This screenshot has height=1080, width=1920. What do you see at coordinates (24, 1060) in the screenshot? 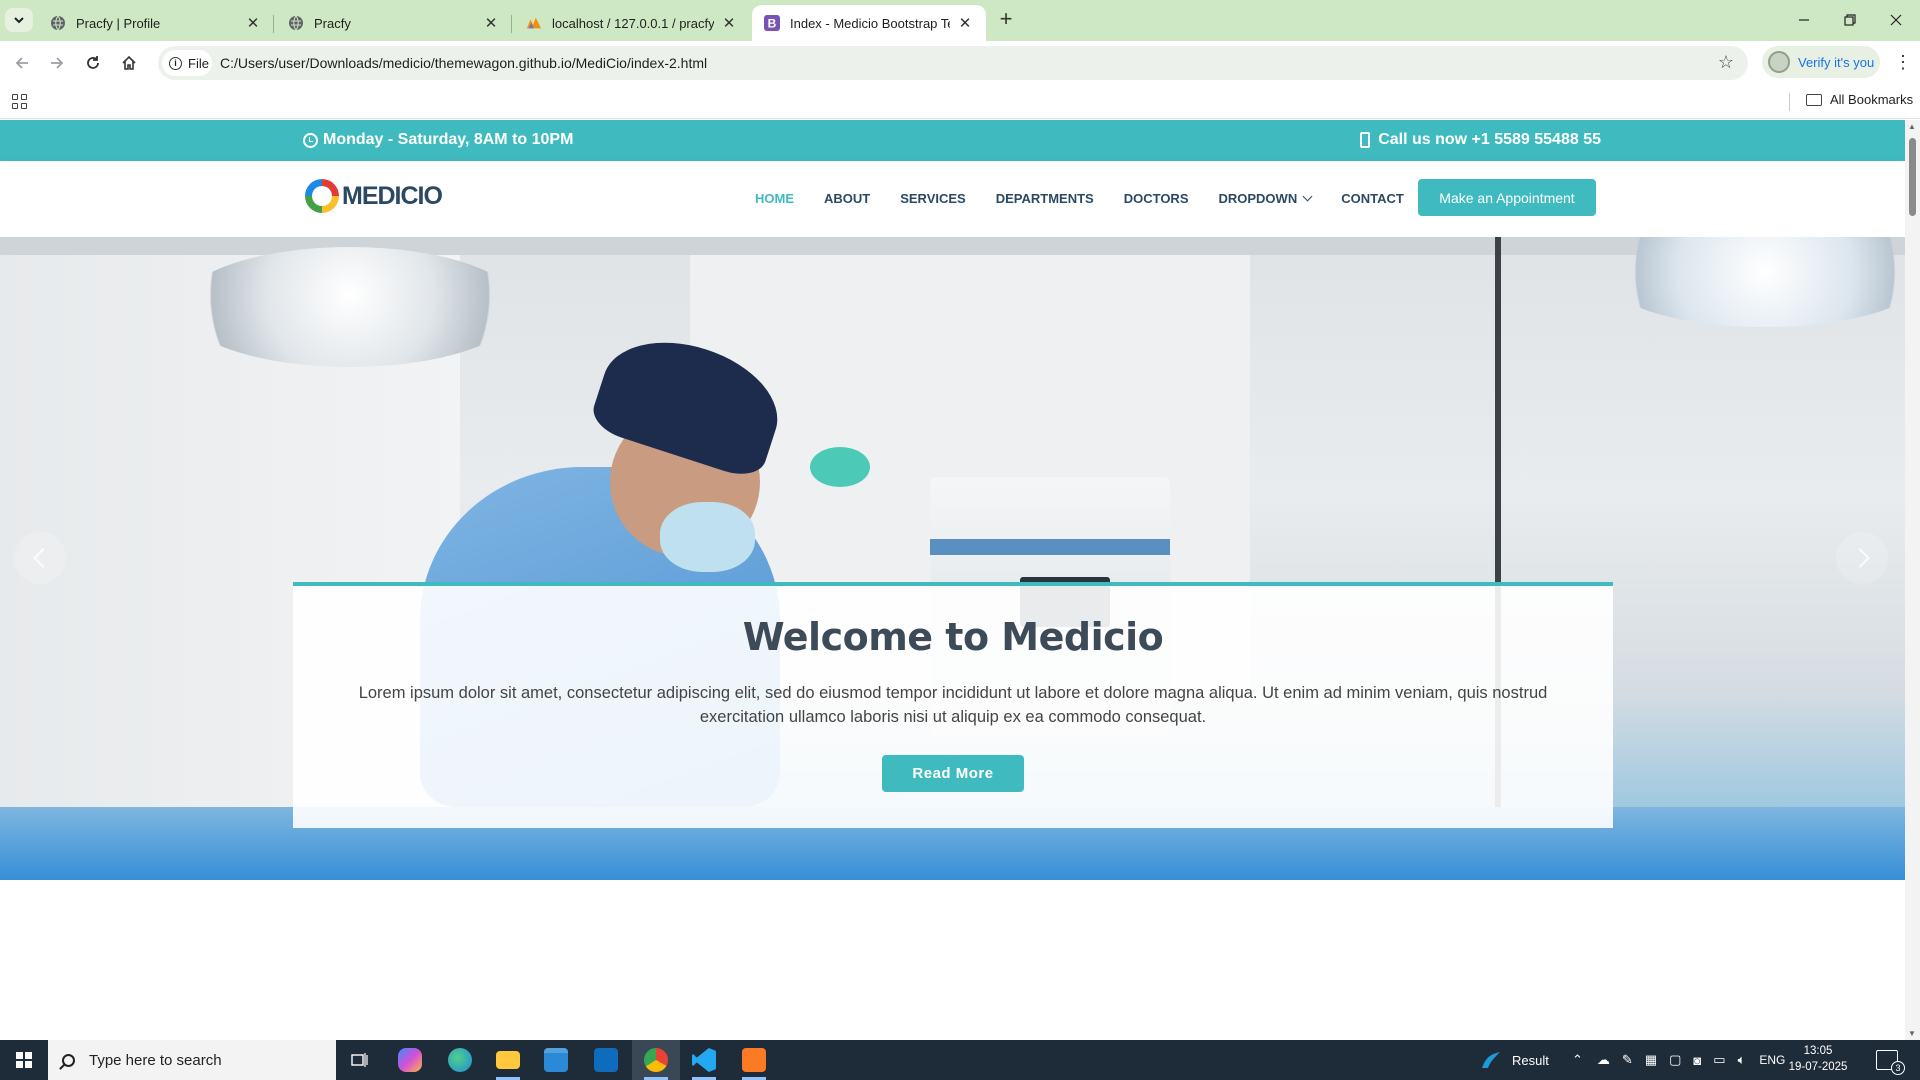
I see `start-button` at bounding box center [24, 1060].